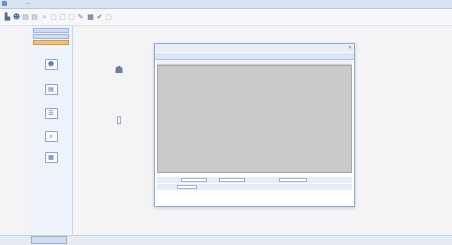 The width and height of the screenshot is (452, 245). I want to click on person-icon: ☗, so click(119, 70).